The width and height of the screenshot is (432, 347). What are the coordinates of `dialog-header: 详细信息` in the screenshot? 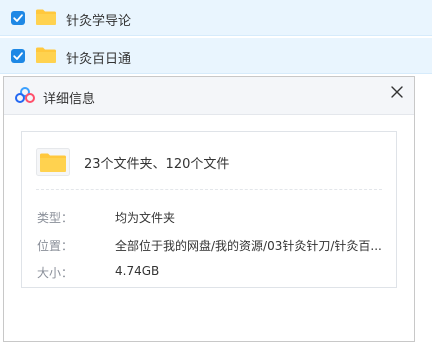 It's located at (209, 96).